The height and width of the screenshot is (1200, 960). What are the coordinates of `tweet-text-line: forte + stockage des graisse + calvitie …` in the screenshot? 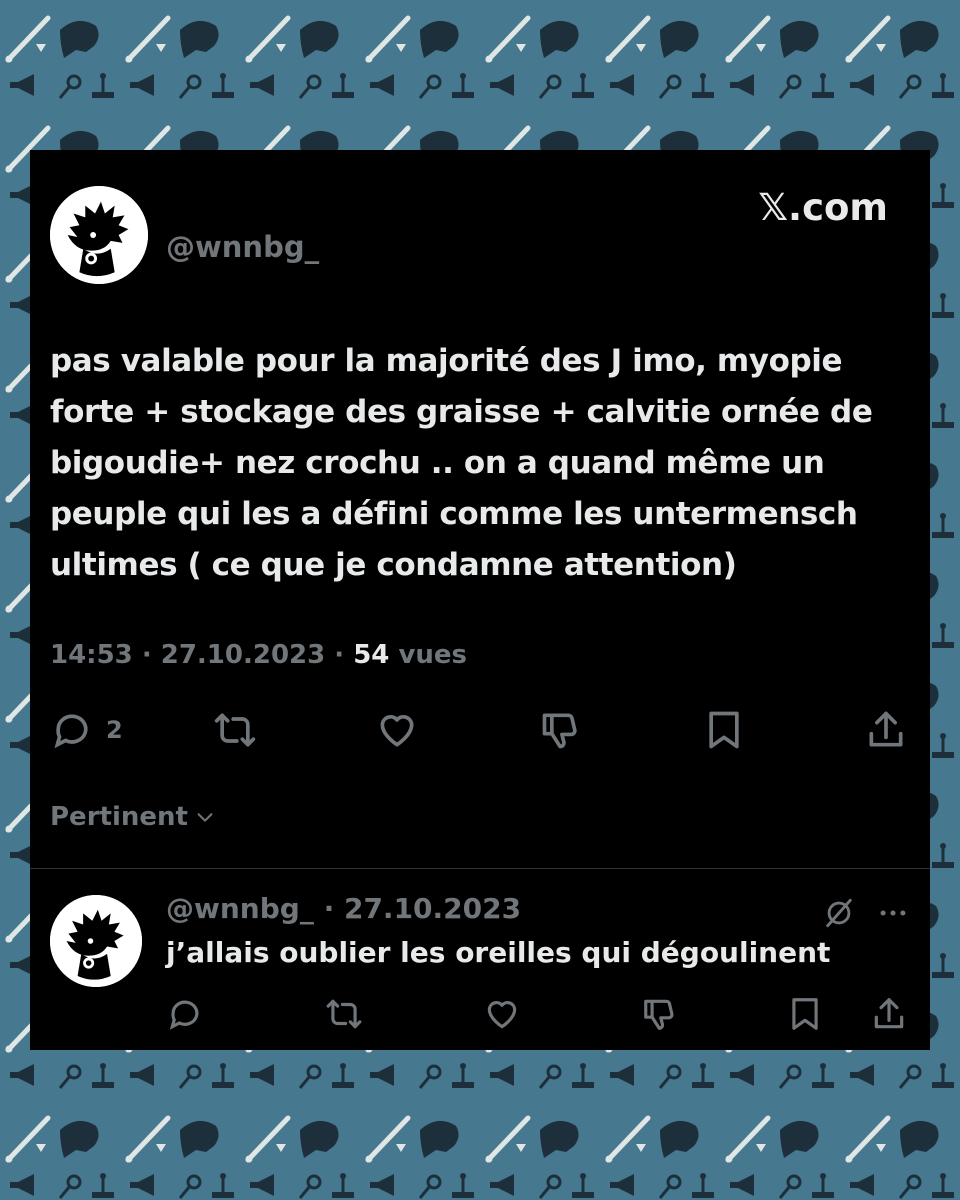 It's located at (461, 412).